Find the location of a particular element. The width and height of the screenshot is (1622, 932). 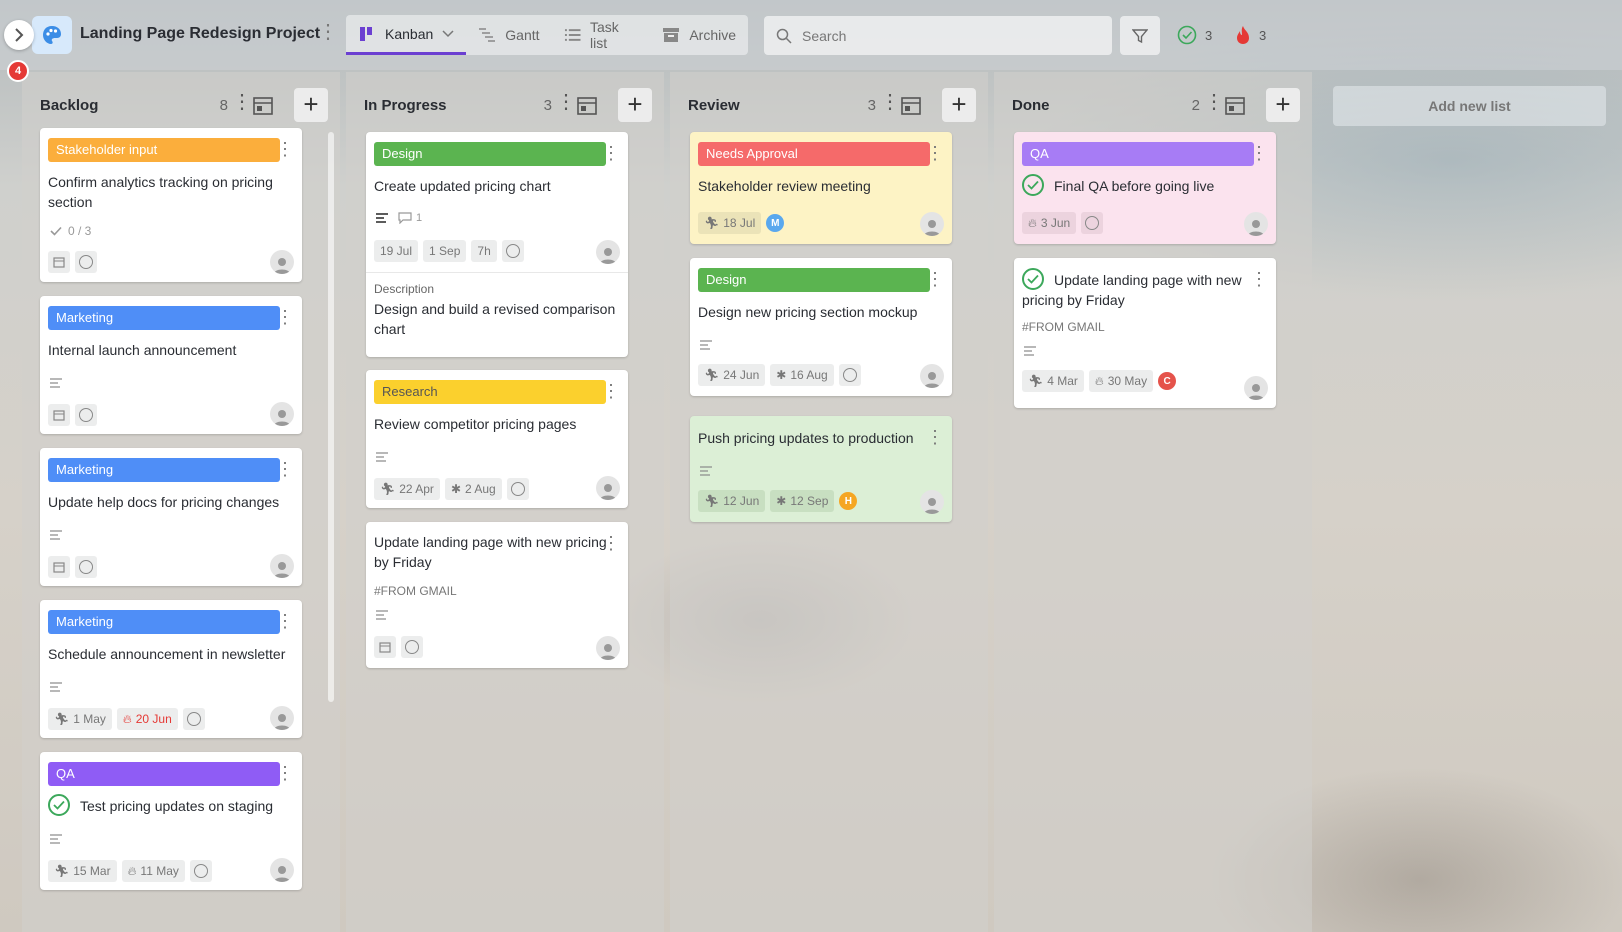

scrollbar is located at coordinates (331, 417).